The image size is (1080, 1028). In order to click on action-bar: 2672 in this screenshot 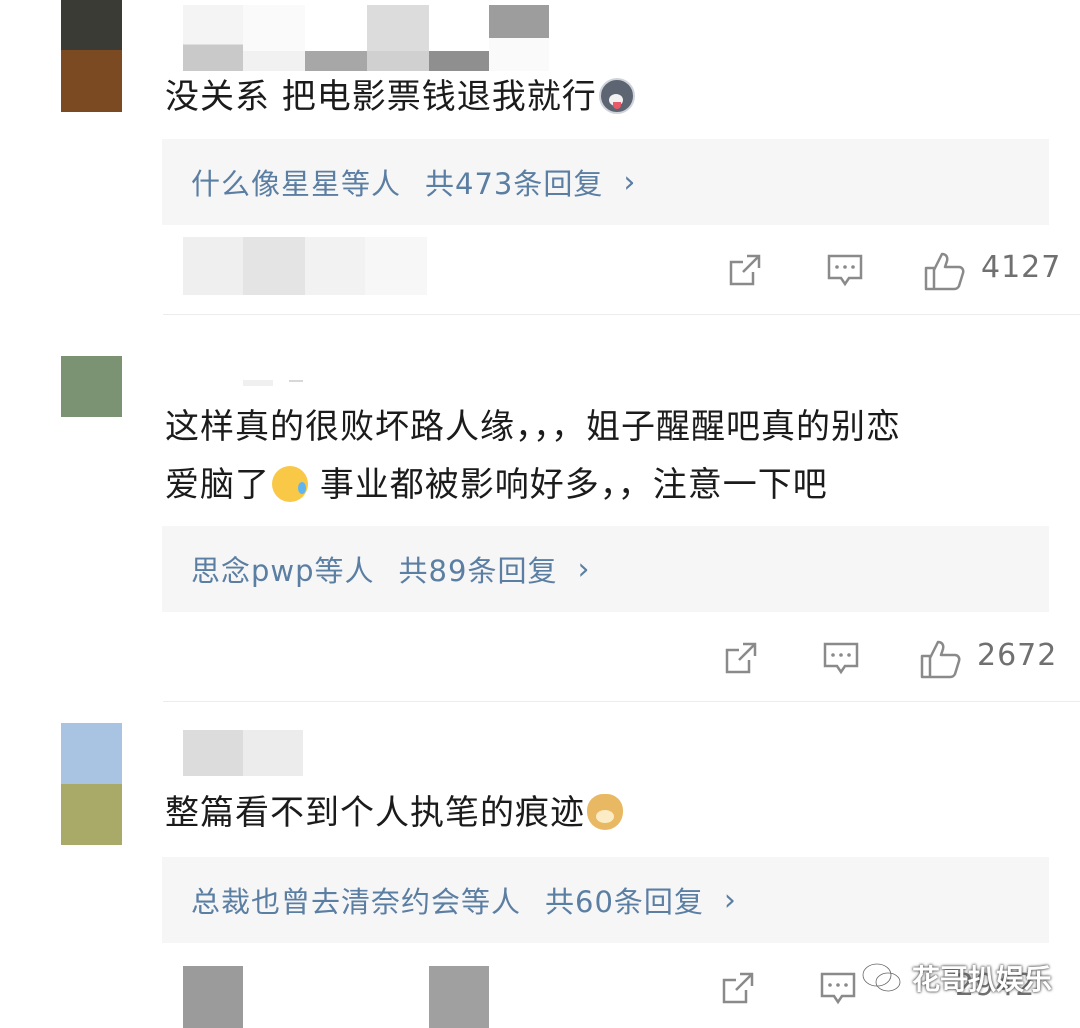, I will do `click(540, 660)`.